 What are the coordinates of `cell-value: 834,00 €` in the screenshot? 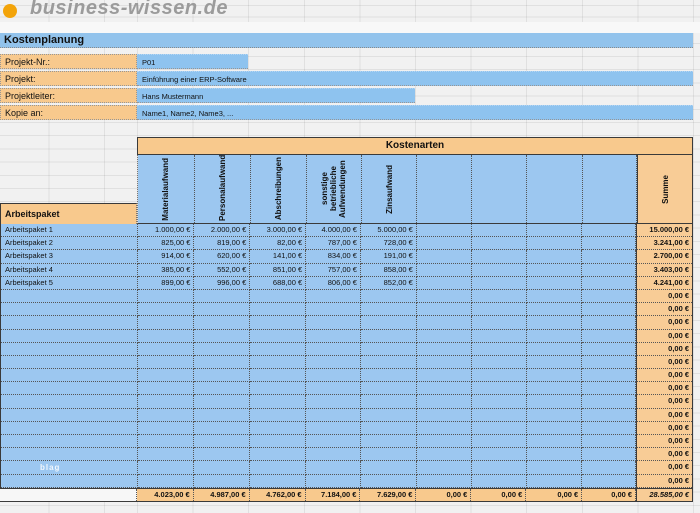 It's located at (333, 257).